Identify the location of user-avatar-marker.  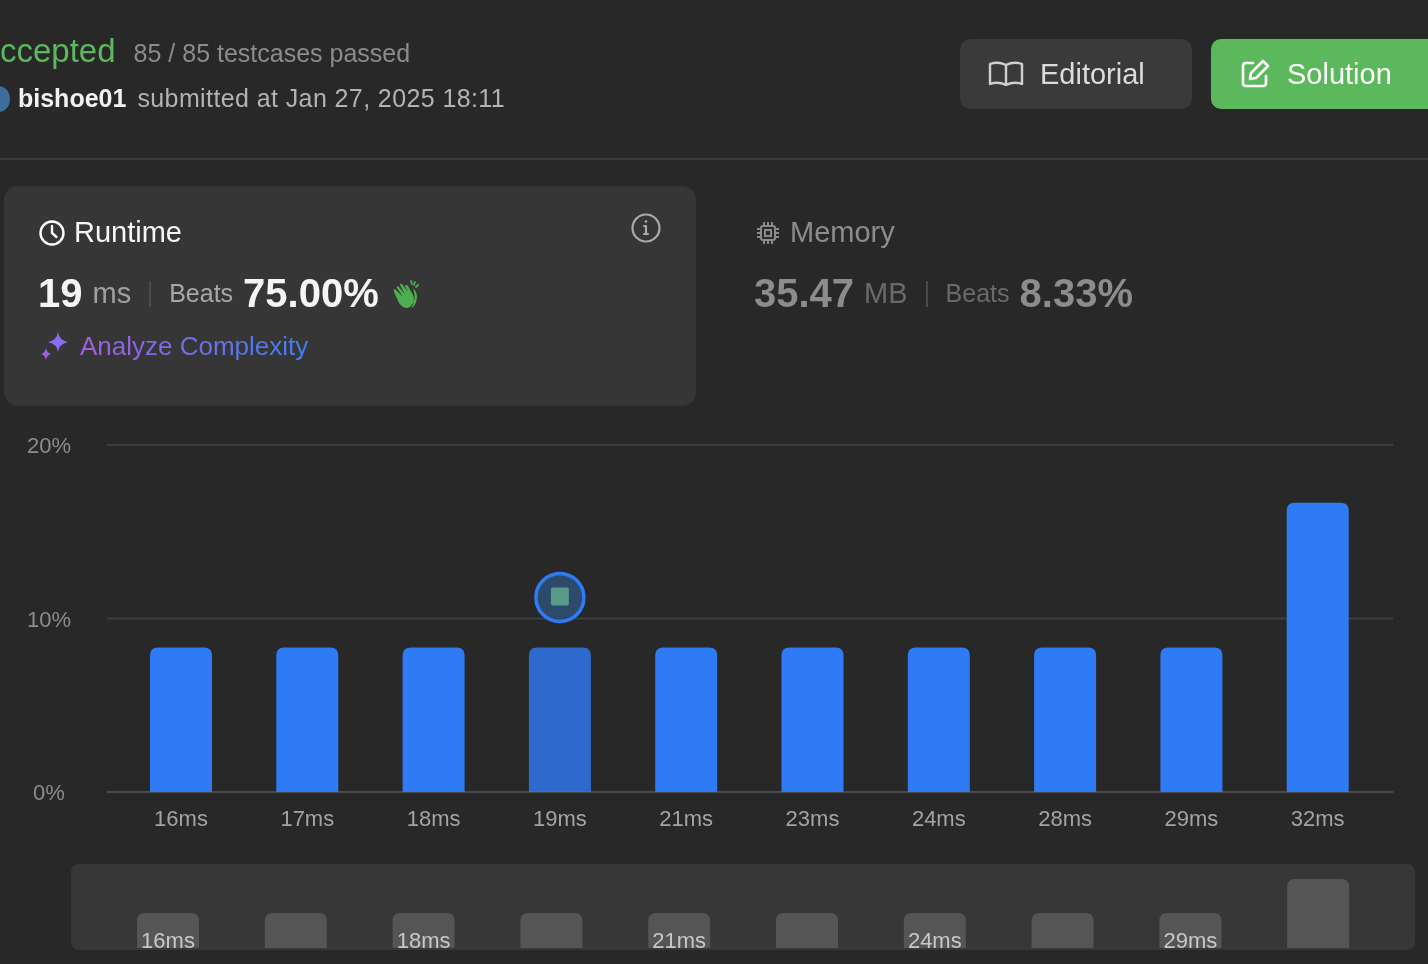
(560, 597).